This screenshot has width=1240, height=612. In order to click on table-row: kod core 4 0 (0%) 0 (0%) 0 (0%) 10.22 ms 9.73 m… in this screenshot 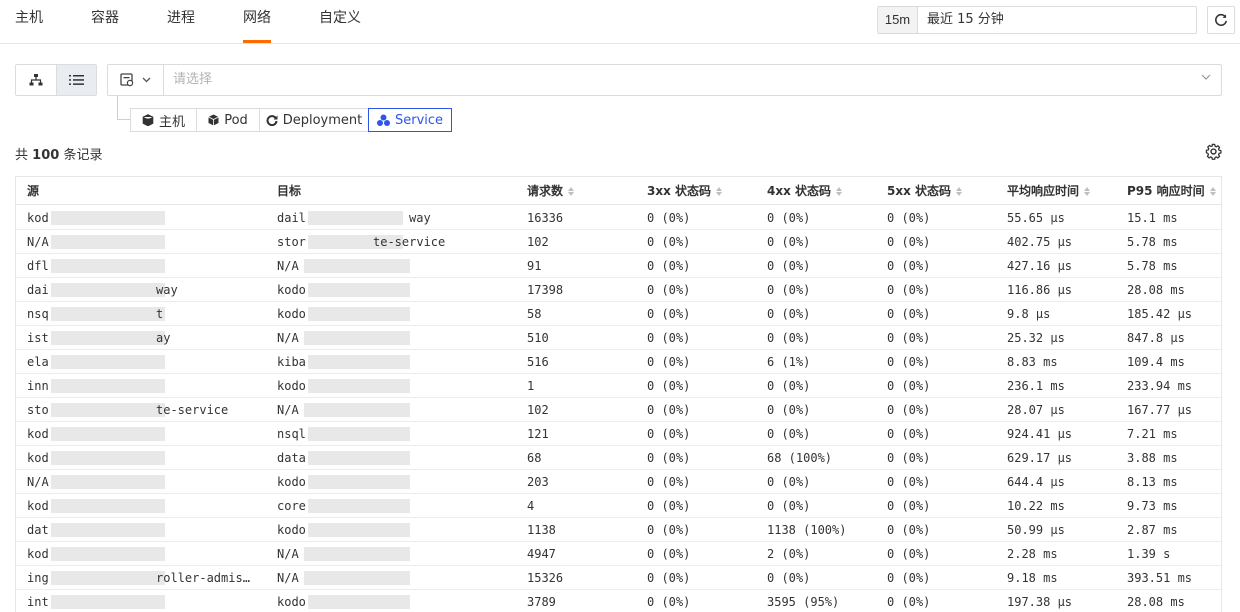, I will do `click(618, 506)`.